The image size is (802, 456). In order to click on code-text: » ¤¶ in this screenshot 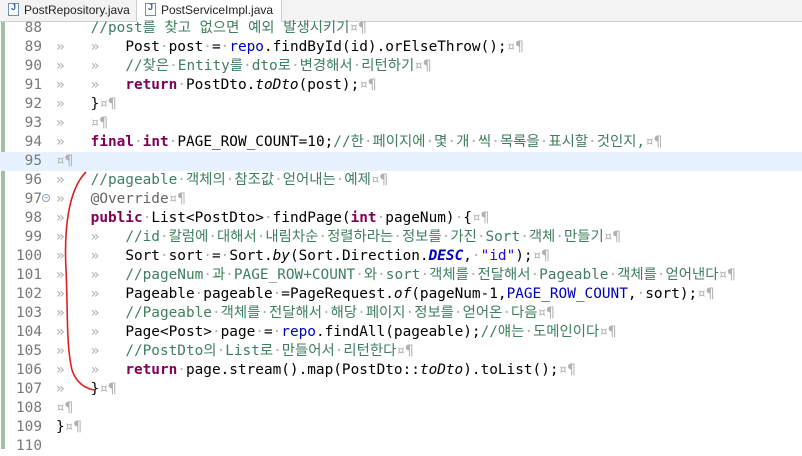, I will do `click(82, 123)`.